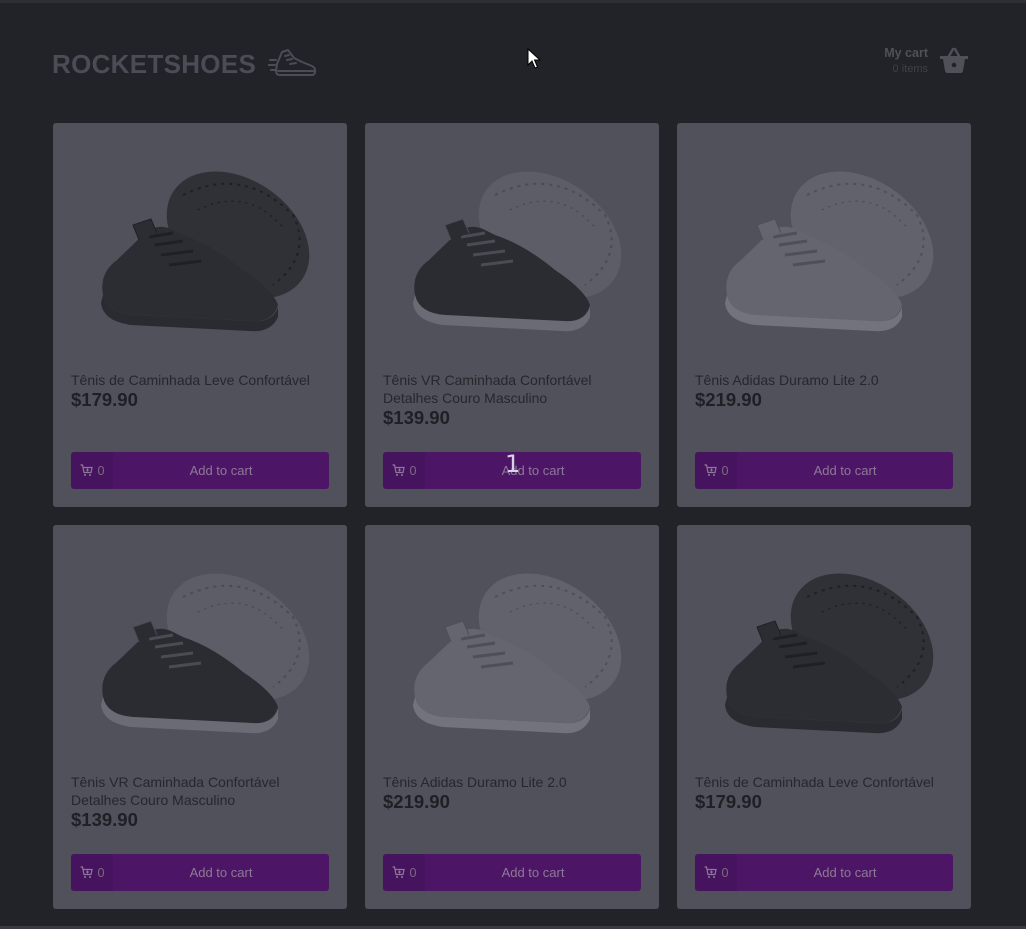 The width and height of the screenshot is (1026, 929). I want to click on mouse-cursor-icon, so click(534, 58).